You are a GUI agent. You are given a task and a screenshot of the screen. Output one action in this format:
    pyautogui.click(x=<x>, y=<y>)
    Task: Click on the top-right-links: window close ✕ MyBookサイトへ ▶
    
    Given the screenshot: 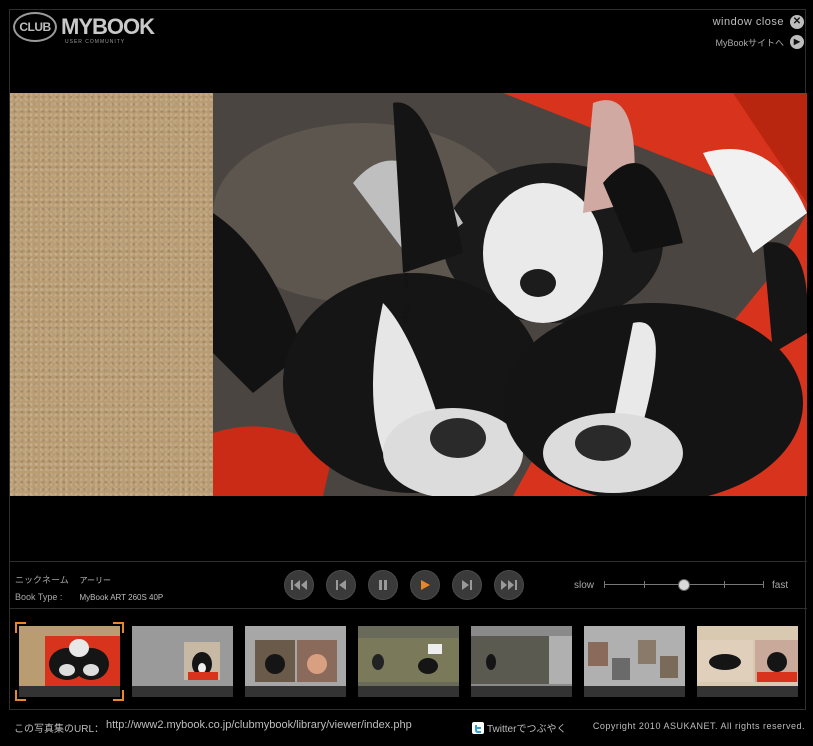 What is the action you would take?
    pyautogui.click(x=758, y=34)
    